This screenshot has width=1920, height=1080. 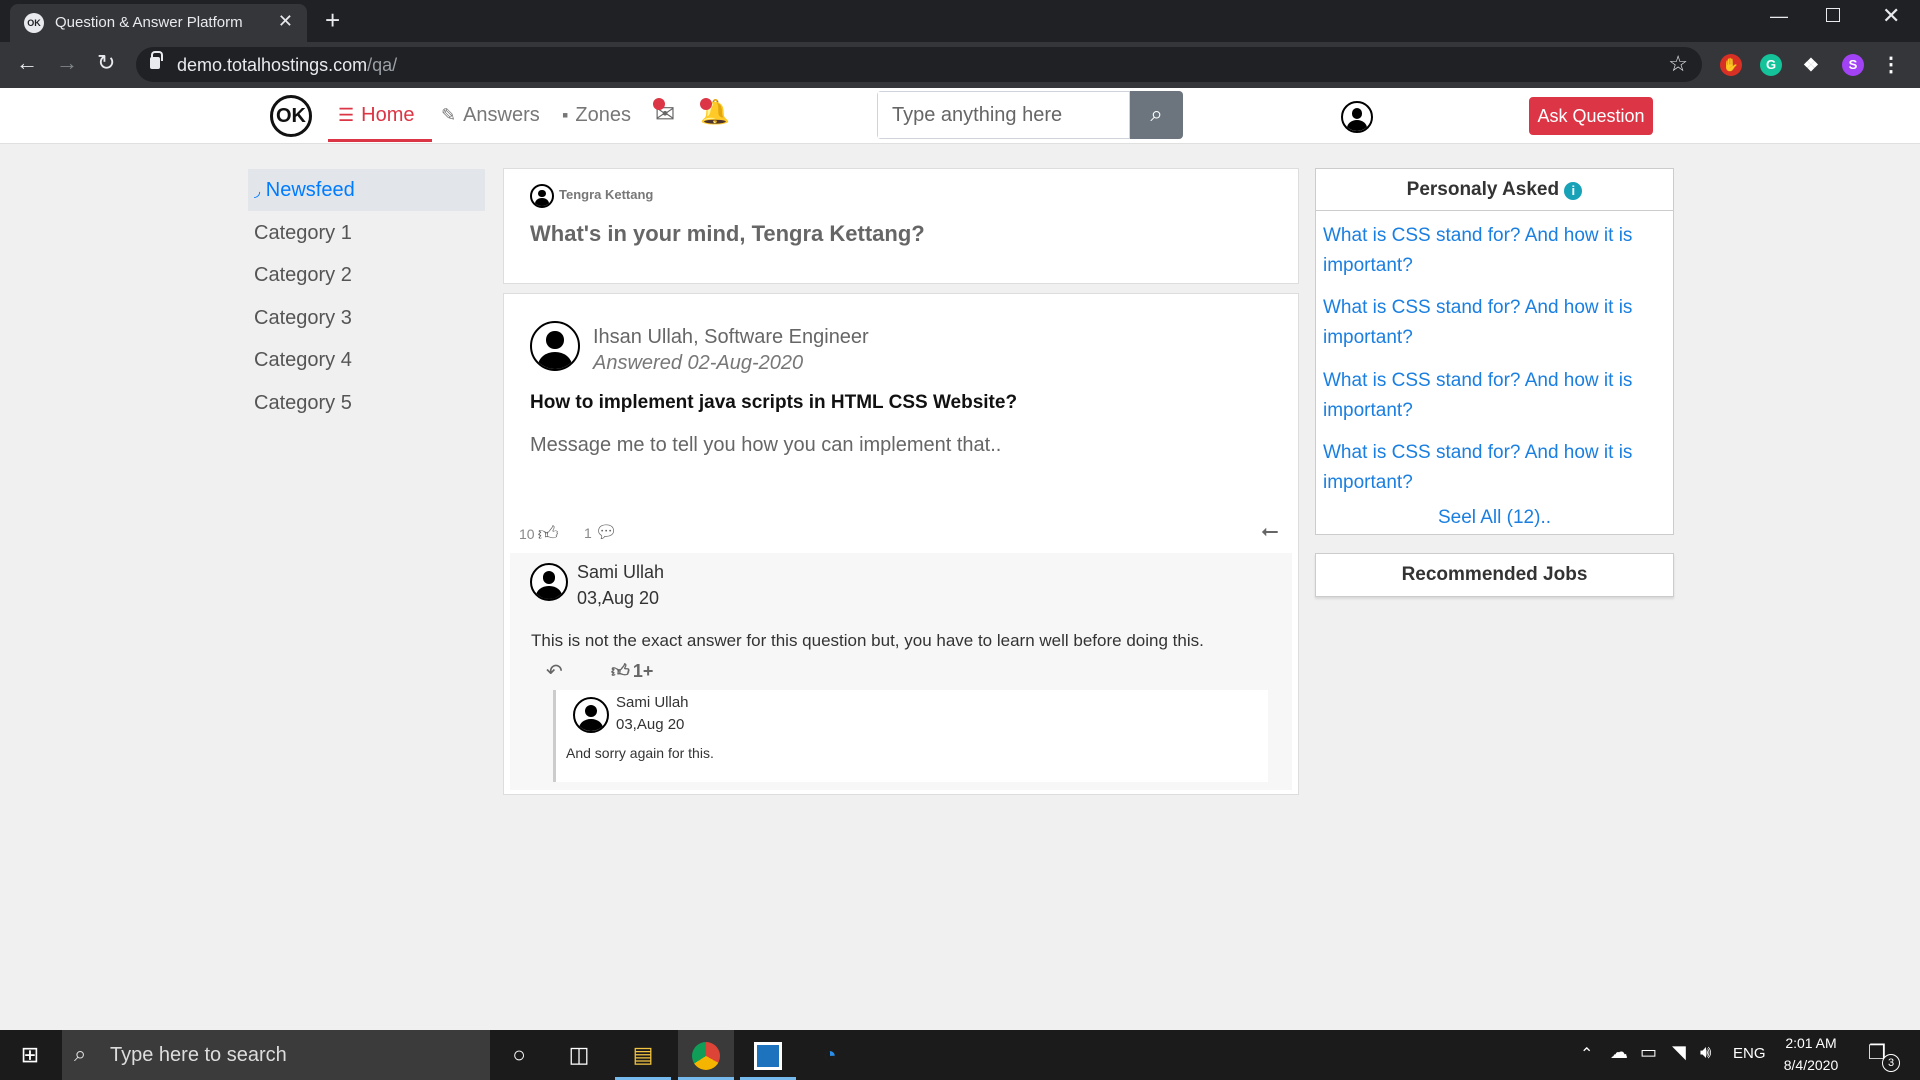 I want to click on comment-count-button: 1 💬︎, so click(x=601, y=532).